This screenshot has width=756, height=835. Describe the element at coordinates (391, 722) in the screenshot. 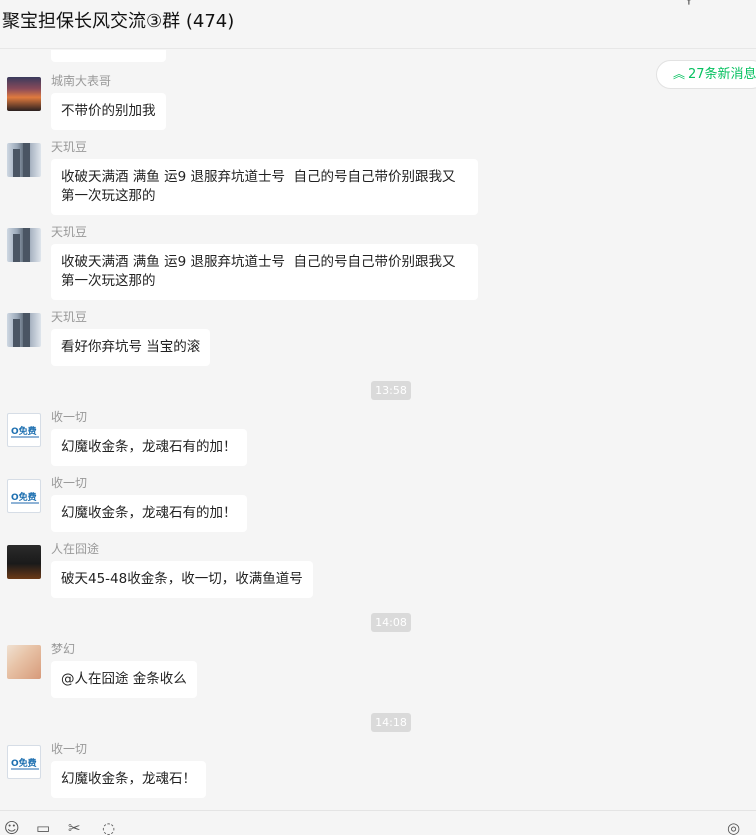

I see `timestamp-badge: 14:18` at that location.